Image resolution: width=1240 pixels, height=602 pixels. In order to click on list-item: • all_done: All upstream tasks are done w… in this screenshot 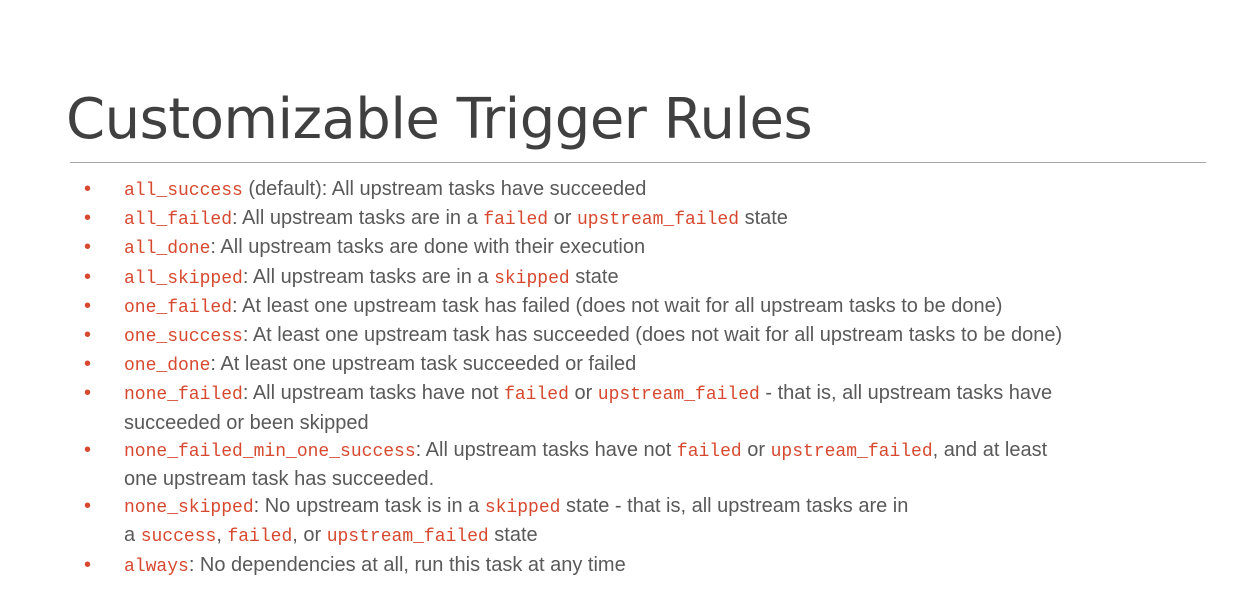, I will do `click(654, 248)`.